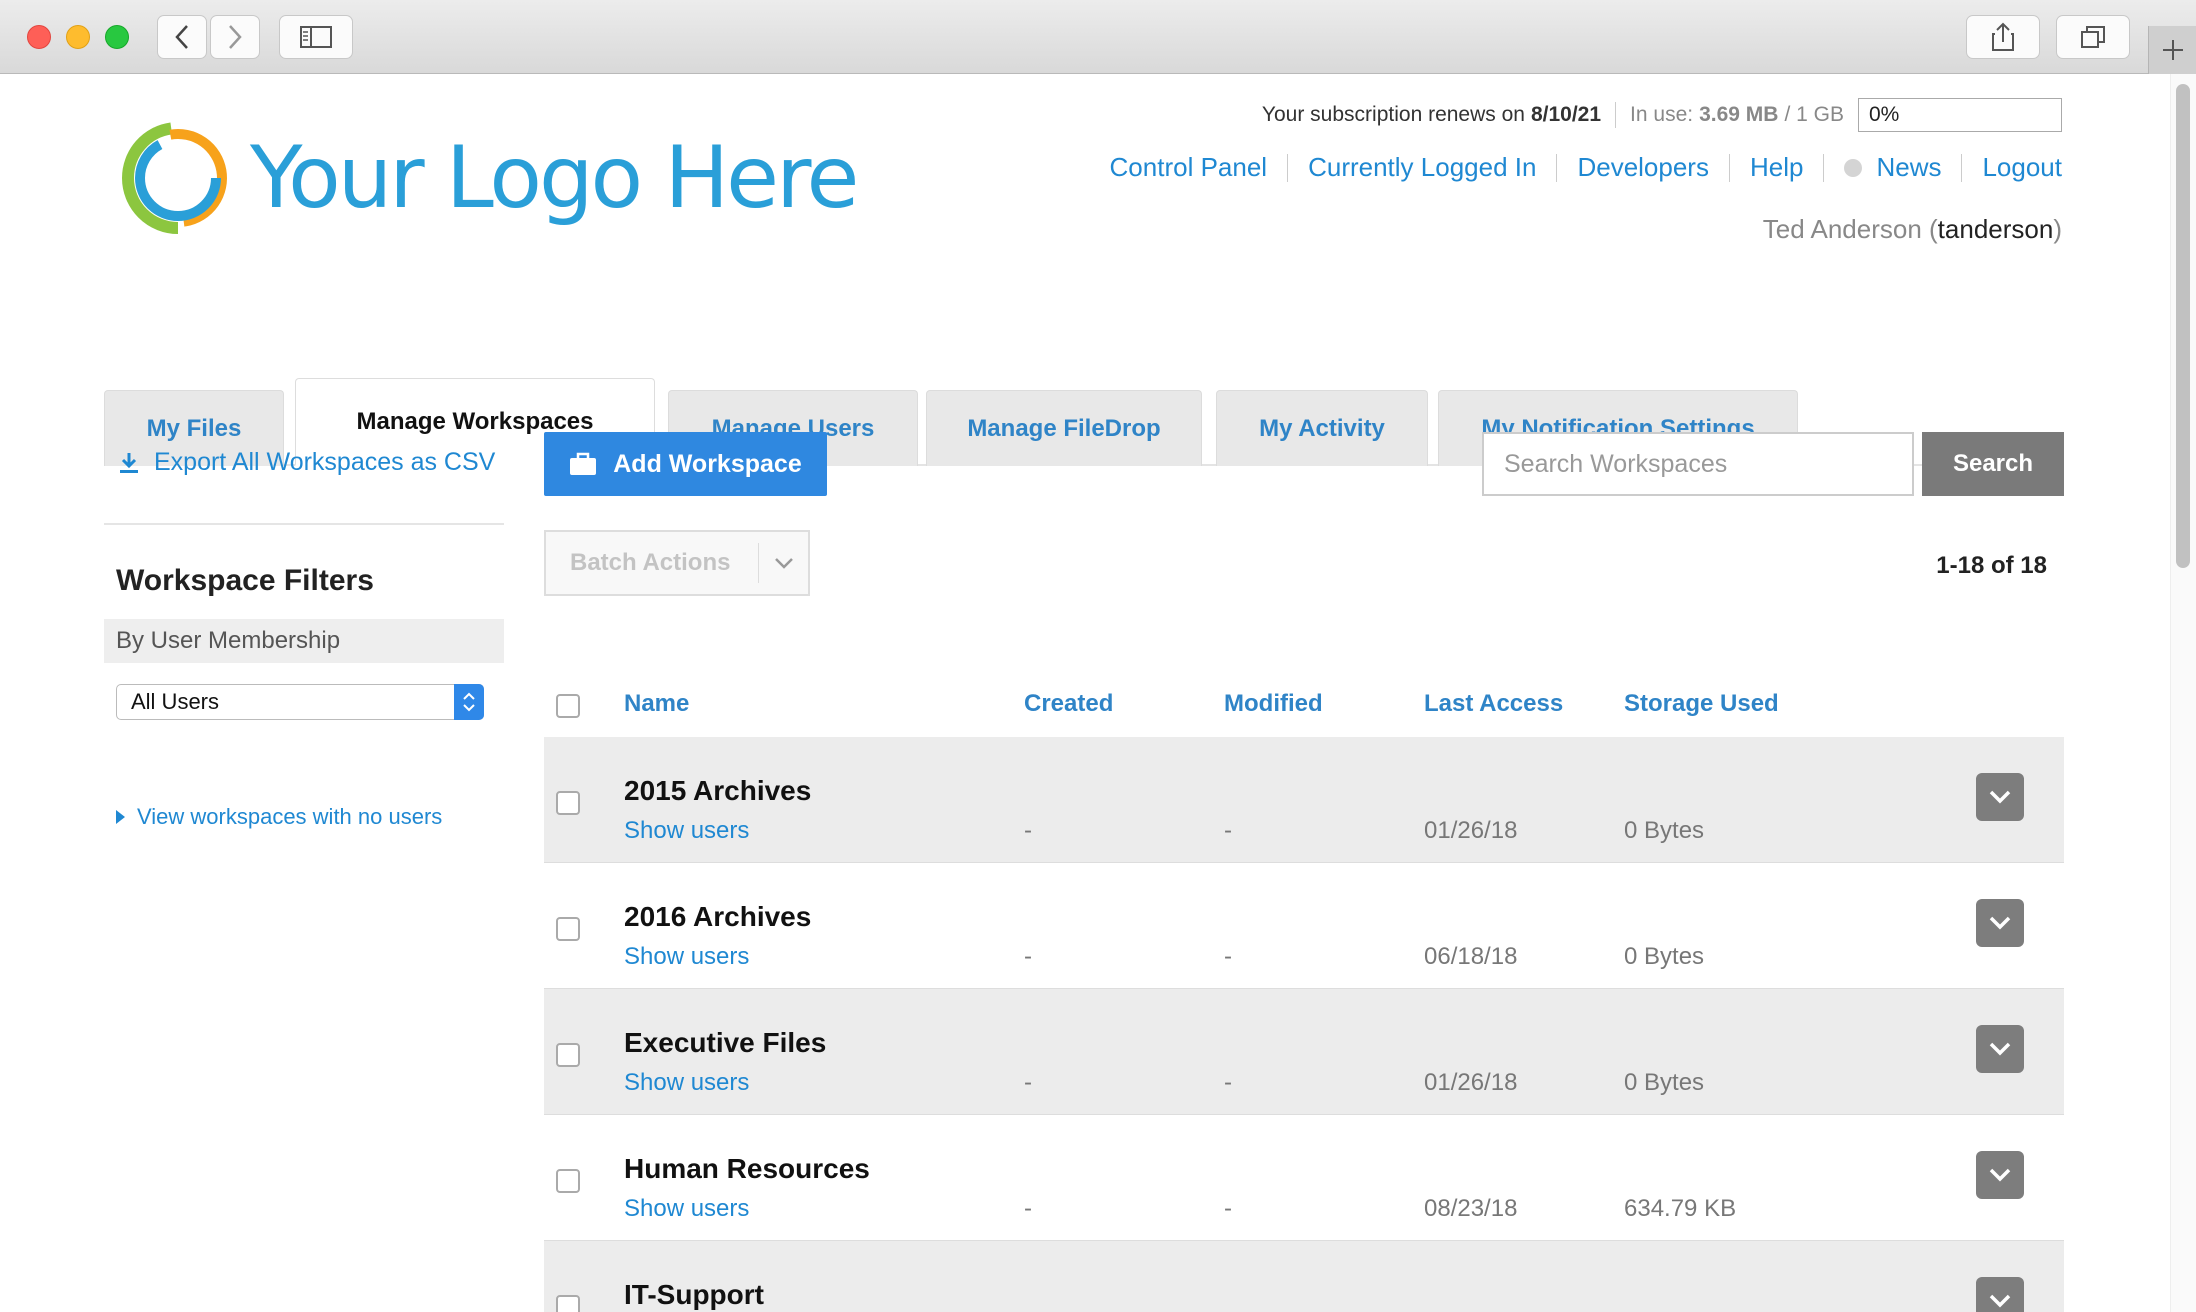 The width and height of the screenshot is (2196, 1312). Describe the element at coordinates (717, 917) in the screenshot. I see `workspace-name: 2016 Archives` at that location.